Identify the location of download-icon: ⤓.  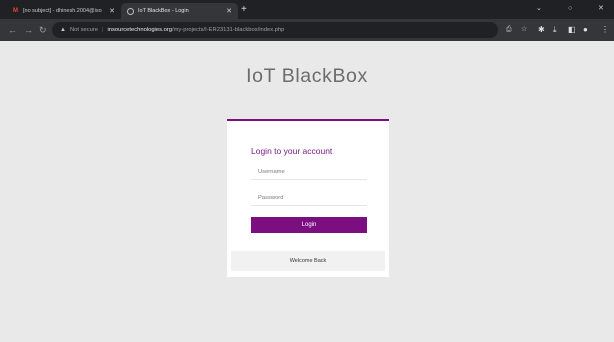
(555, 30).